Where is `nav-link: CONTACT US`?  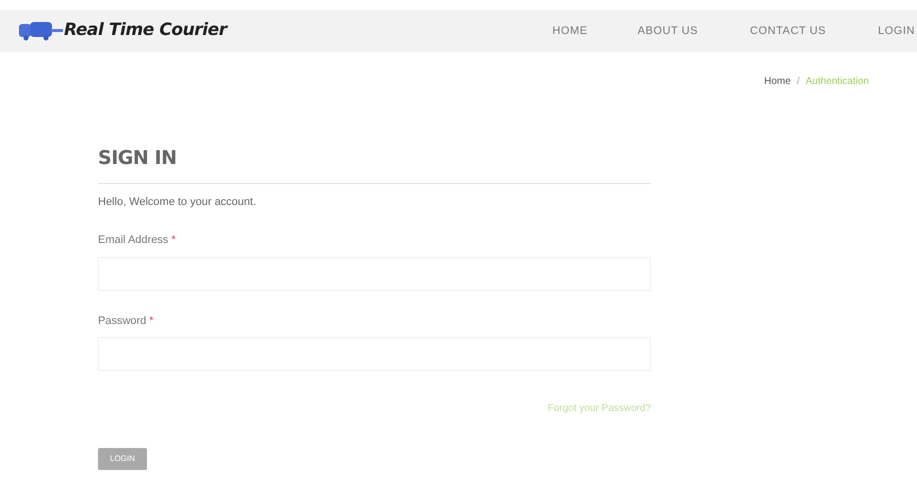 nav-link: CONTACT US is located at coordinates (788, 31).